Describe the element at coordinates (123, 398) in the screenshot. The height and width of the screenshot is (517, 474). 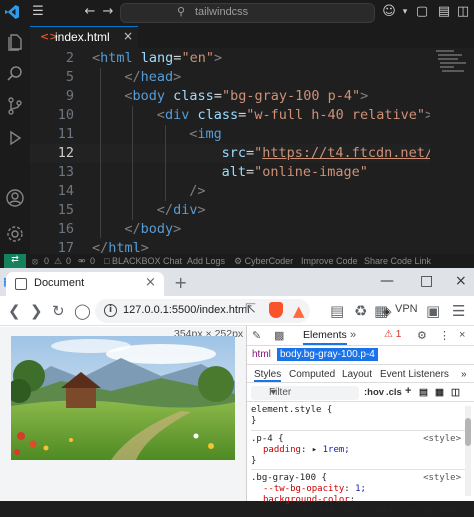
I see `online-image` at that location.